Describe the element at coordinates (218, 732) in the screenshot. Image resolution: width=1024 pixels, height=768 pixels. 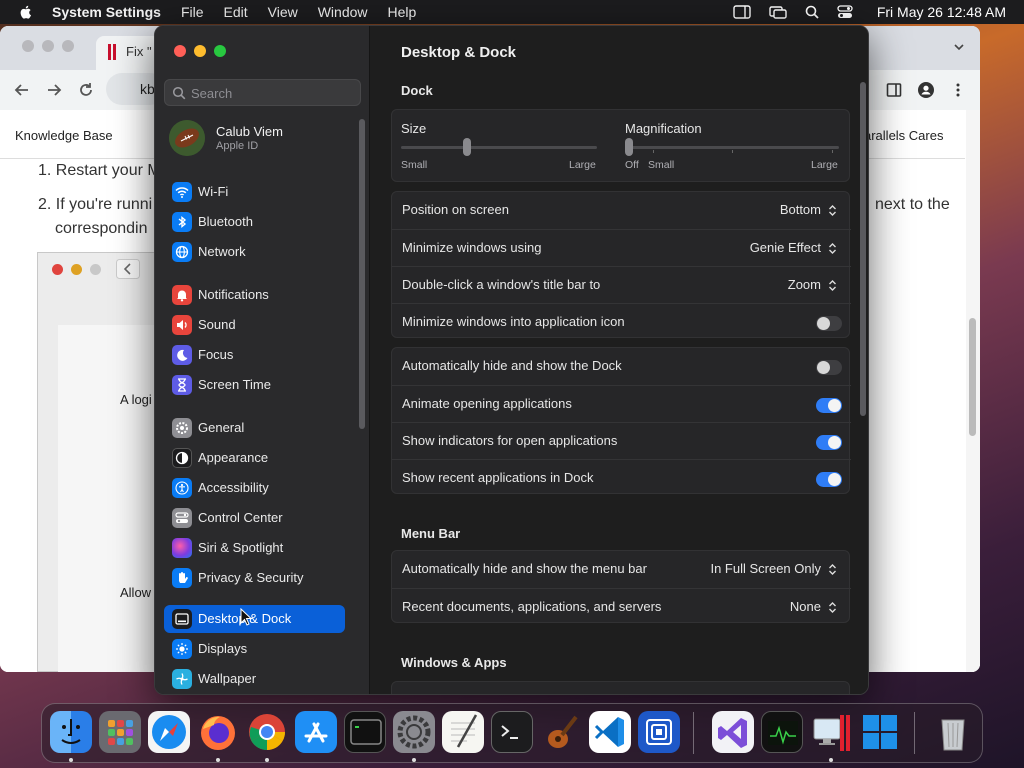
I see `firefox-app-icon` at that location.